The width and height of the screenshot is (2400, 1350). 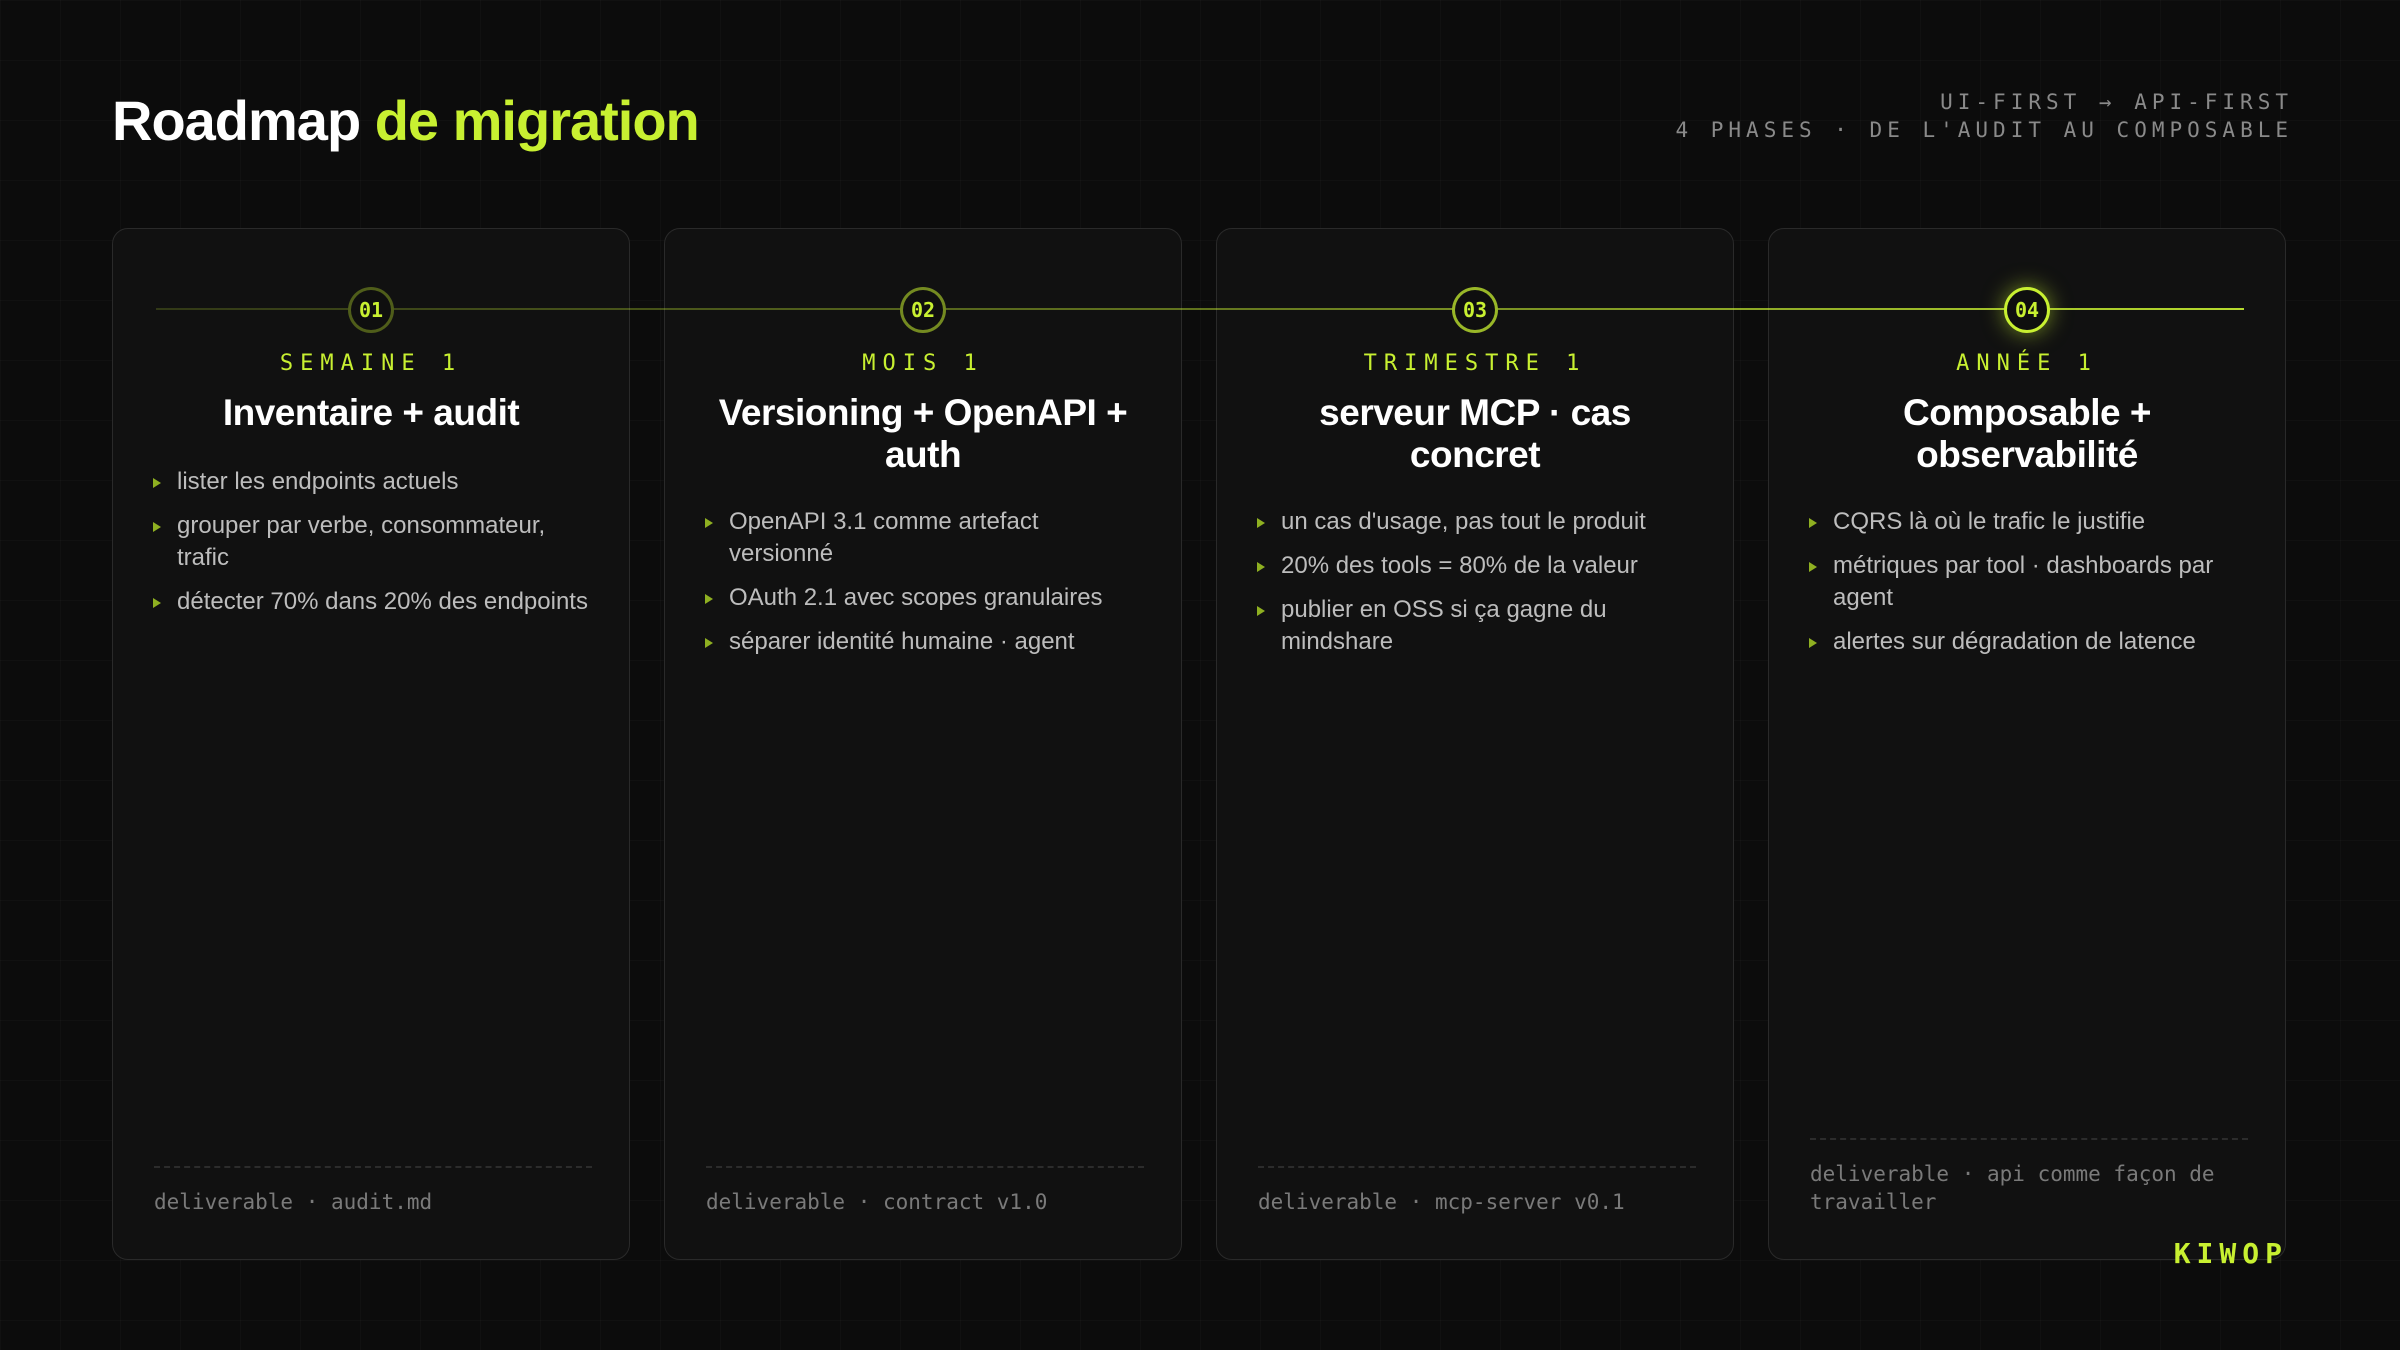 I want to click on phase-title-3: serveur MCP · cas concret, so click(x=1475, y=433).